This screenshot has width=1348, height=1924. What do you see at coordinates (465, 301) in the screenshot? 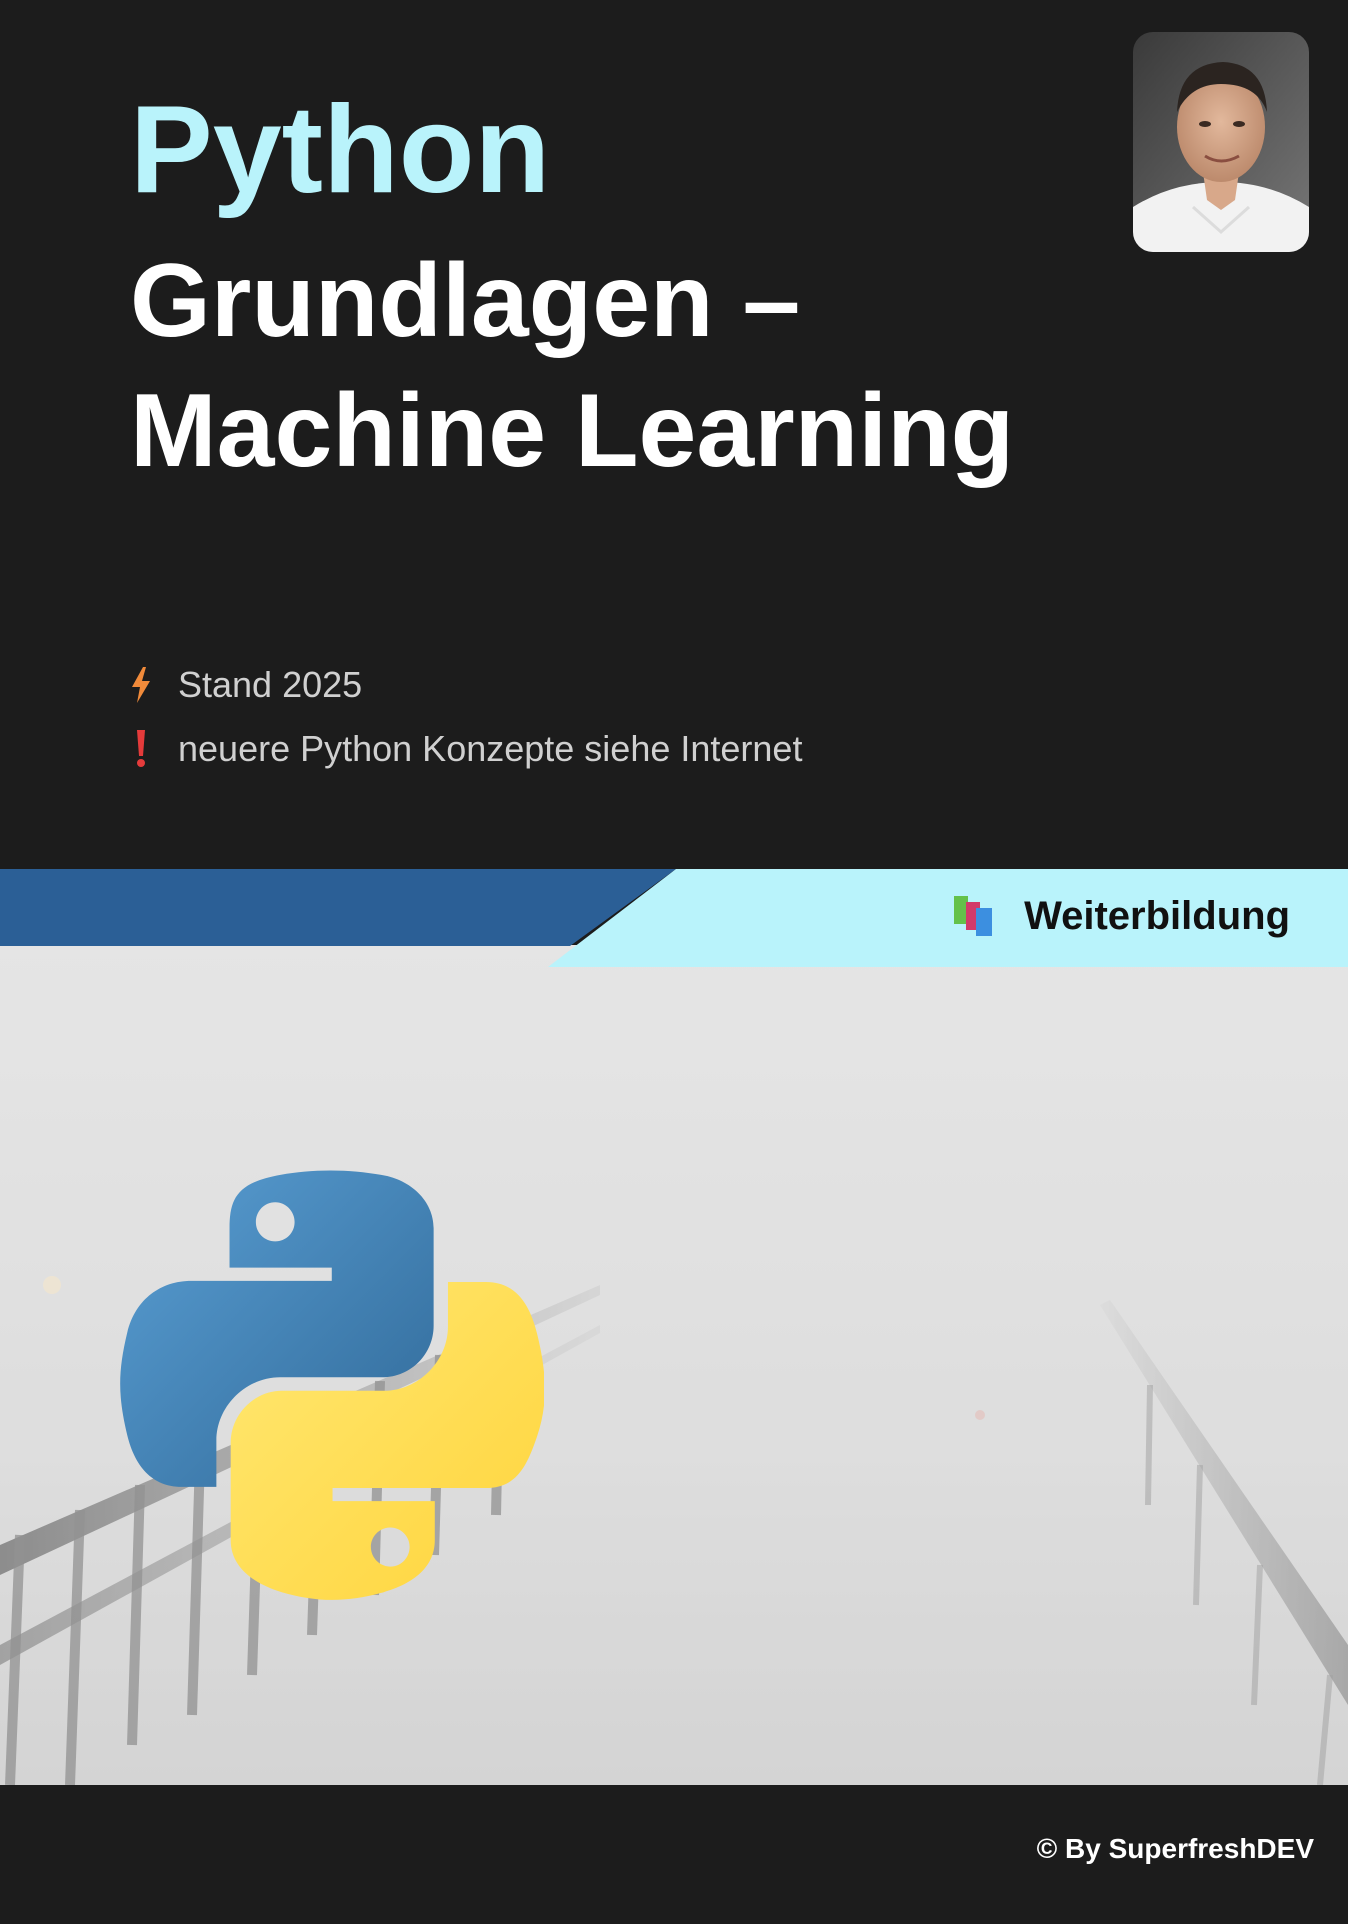
I see `title-line-grundlagen: Grundlagen –` at bounding box center [465, 301].